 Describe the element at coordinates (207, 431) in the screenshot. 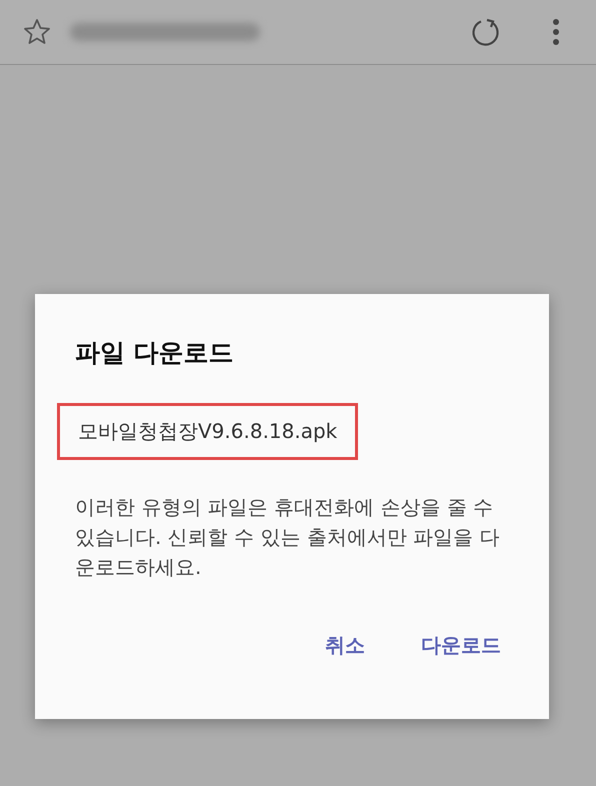

I see `file-name: 모바일청첩장V9.6.8.18.apk` at that location.